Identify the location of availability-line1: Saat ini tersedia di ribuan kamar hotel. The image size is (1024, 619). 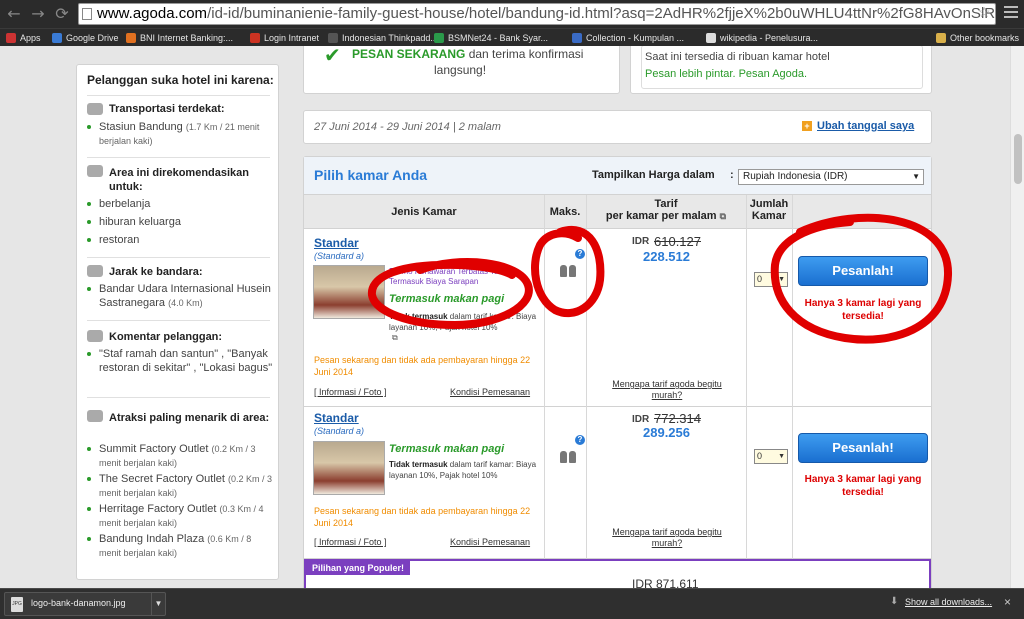
(737, 57).